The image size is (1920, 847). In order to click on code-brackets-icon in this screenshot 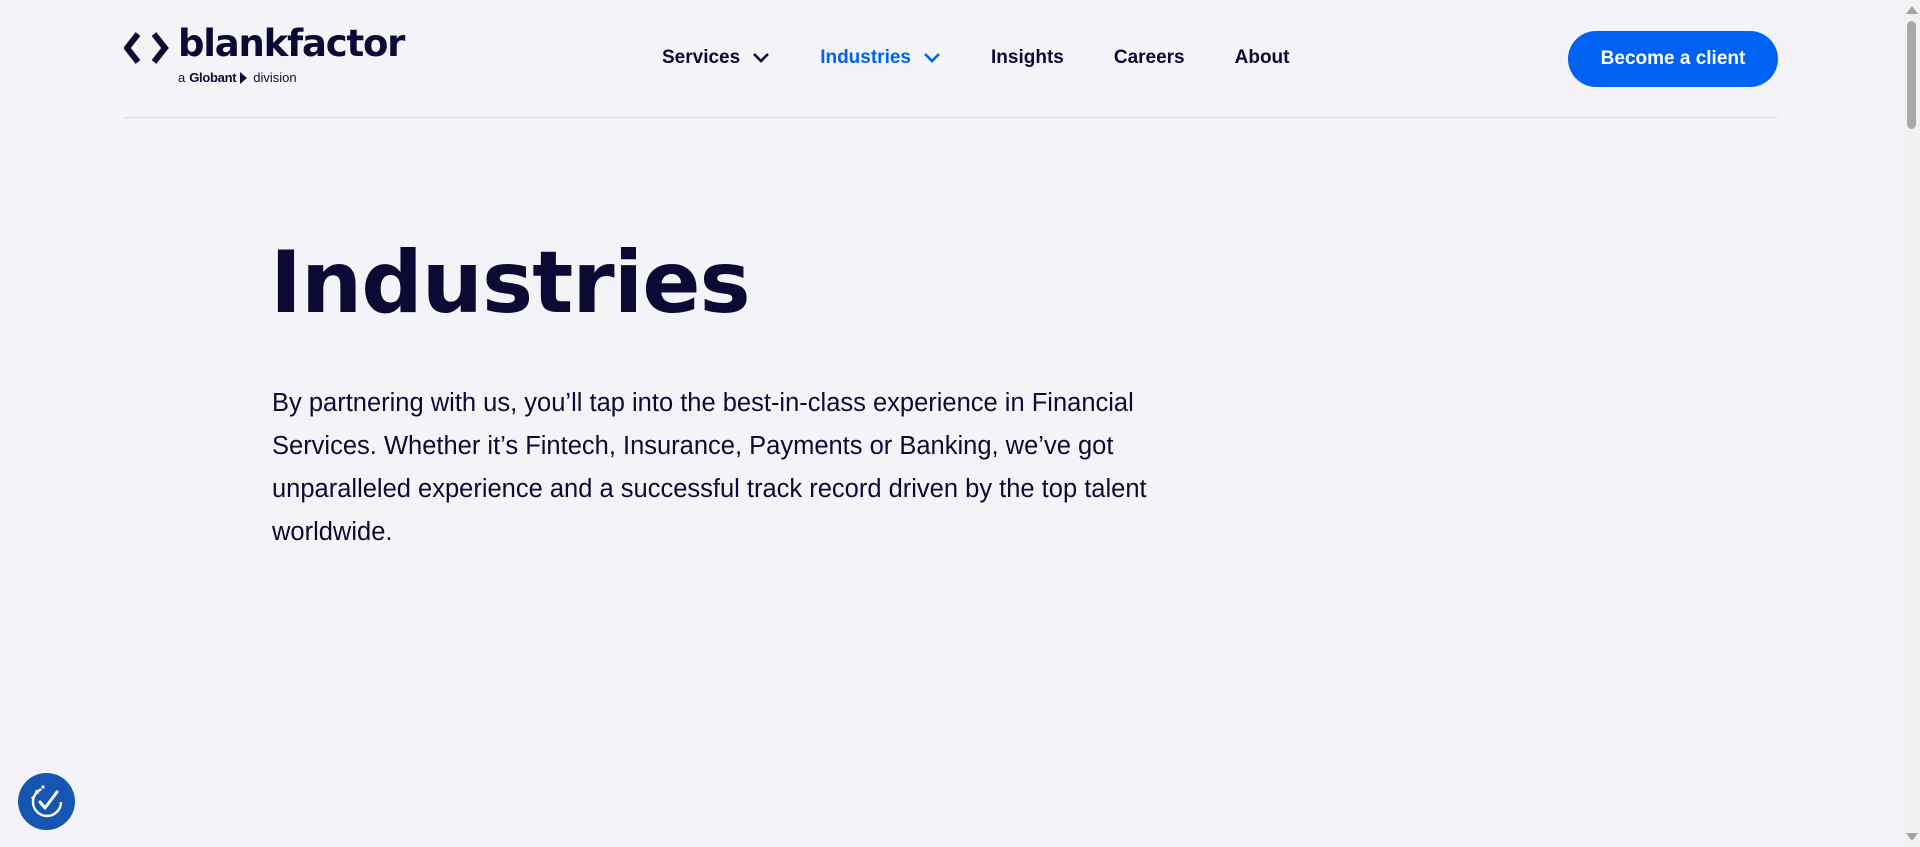, I will do `click(146, 48)`.